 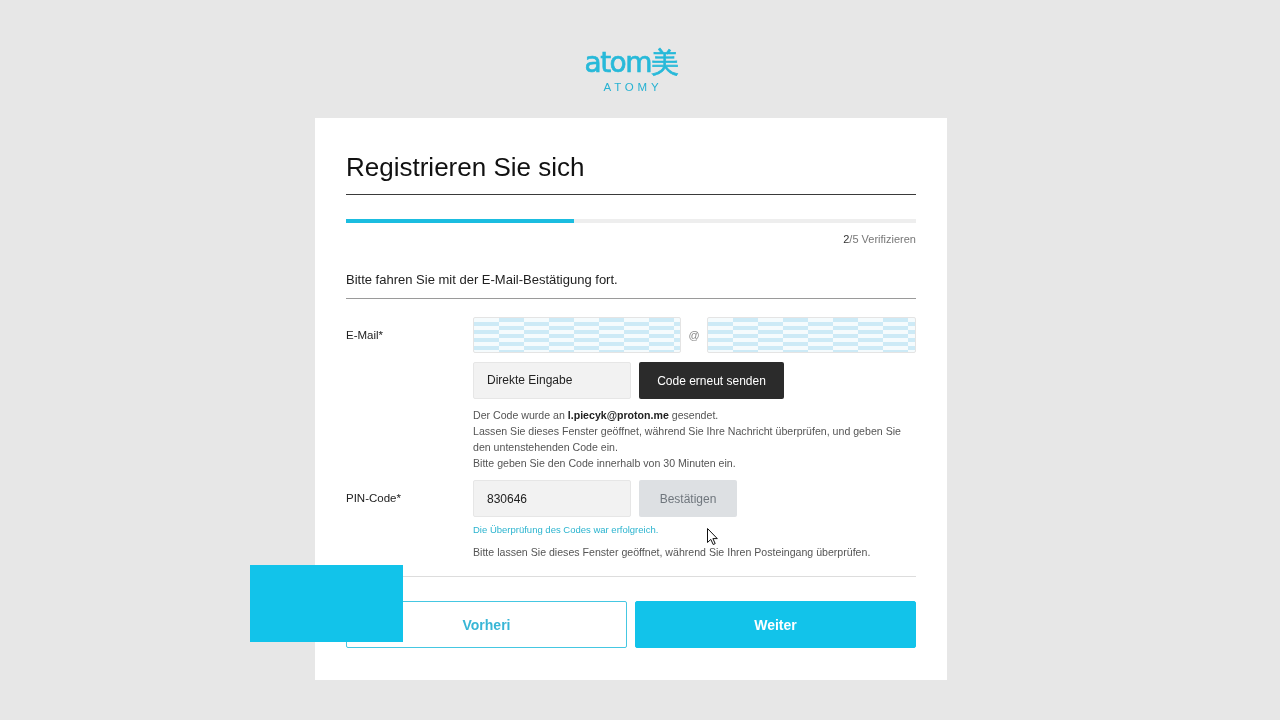 What do you see at coordinates (694, 335) in the screenshot?
I see `at-sign: @` at bounding box center [694, 335].